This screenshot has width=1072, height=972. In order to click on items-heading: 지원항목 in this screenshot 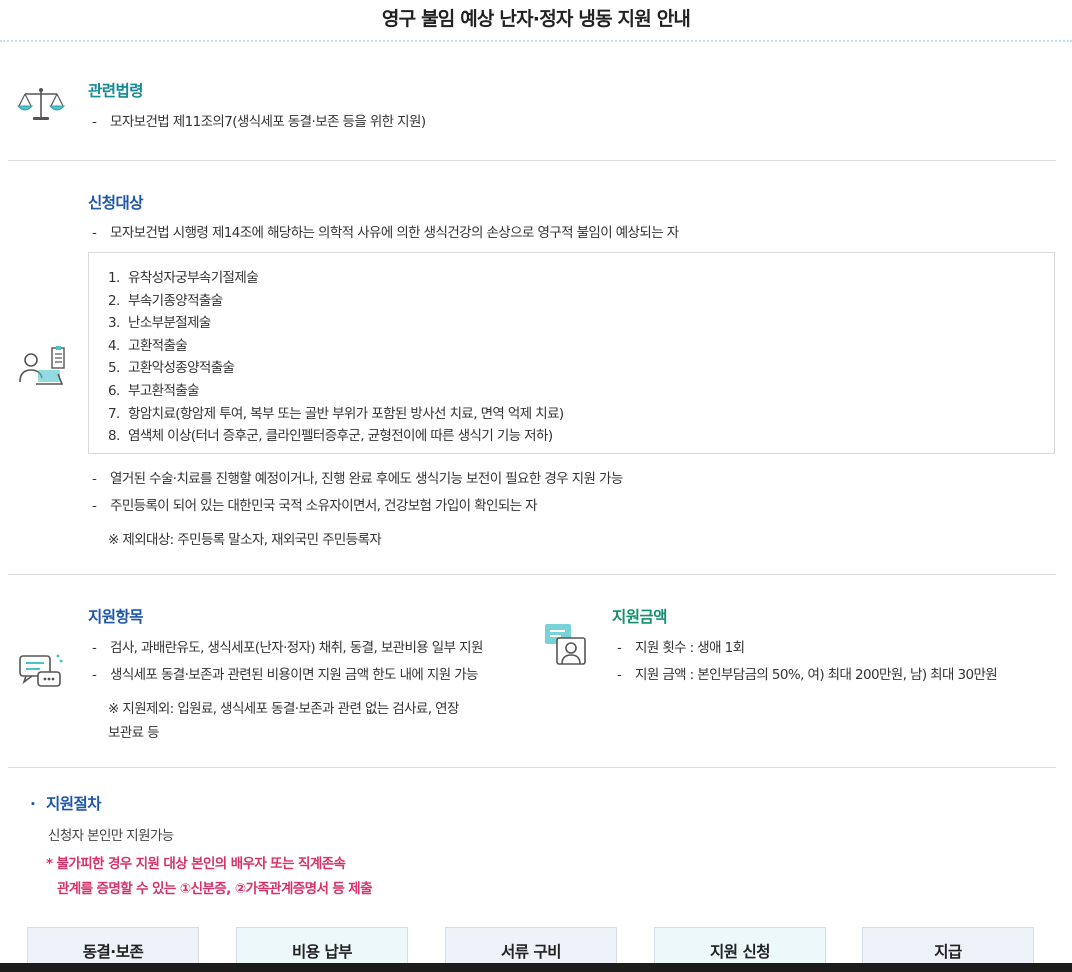, I will do `click(116, 617)`.